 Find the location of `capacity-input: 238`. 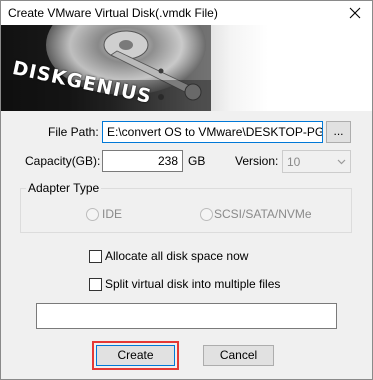

capacity-input: 238 is located at coordinates (142, 161).